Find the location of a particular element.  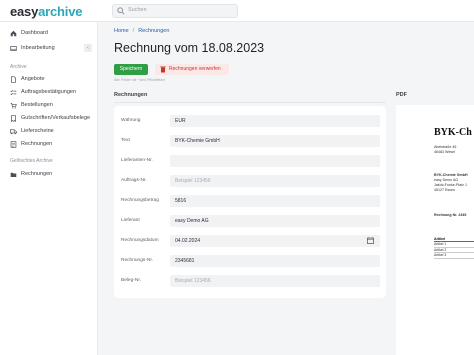

form-row-auftrags-nr: Auftrags-Nr. Beispiel 123456 is located at coordinates (250, 181).